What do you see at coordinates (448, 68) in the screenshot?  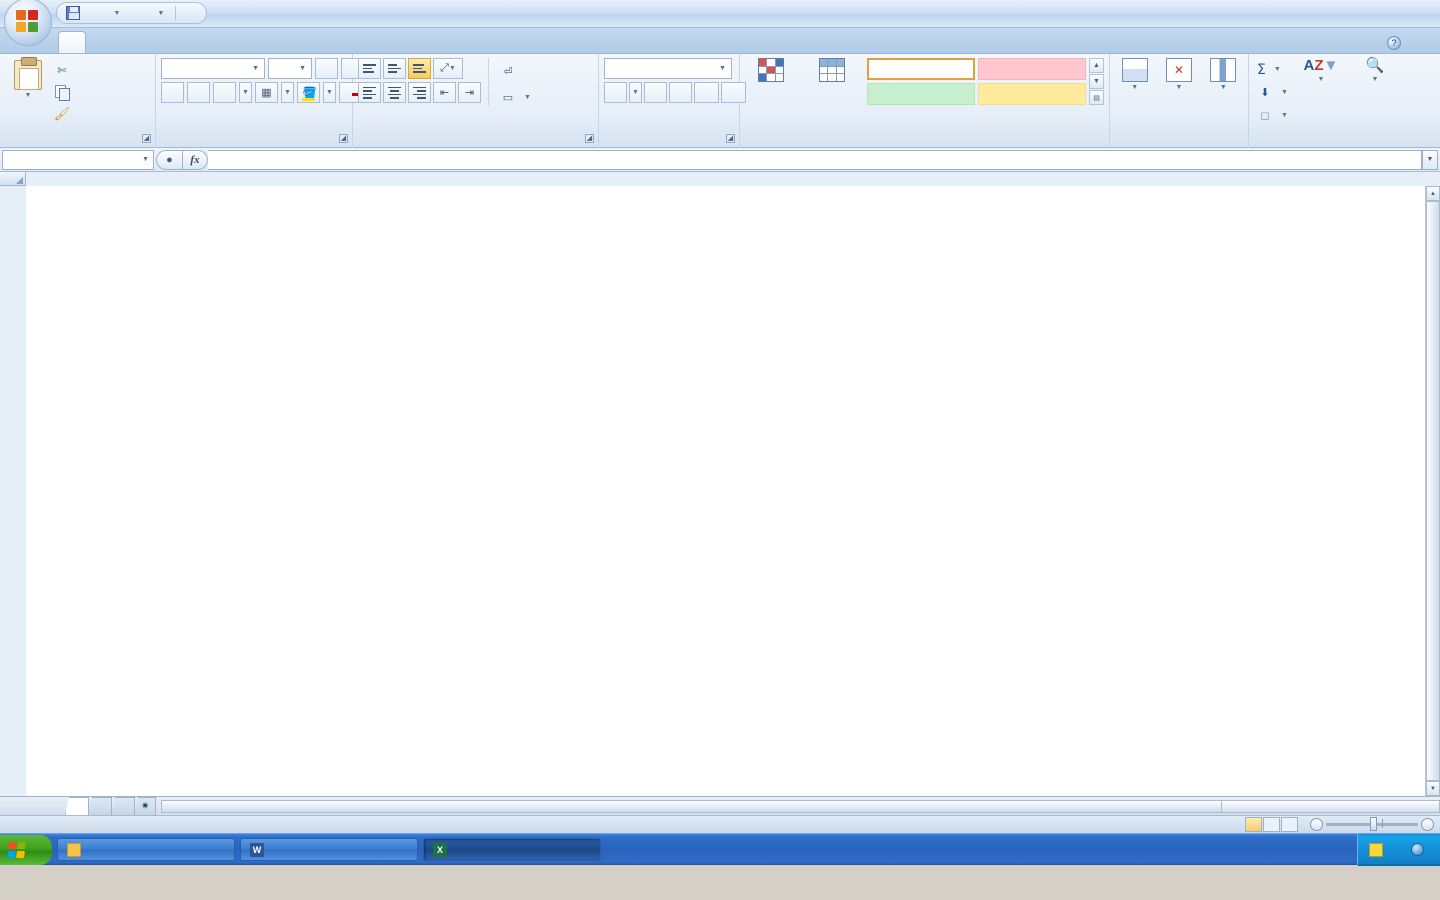 I see `orientation-button: ⤢ ▼` at bounding box center [448, 68].